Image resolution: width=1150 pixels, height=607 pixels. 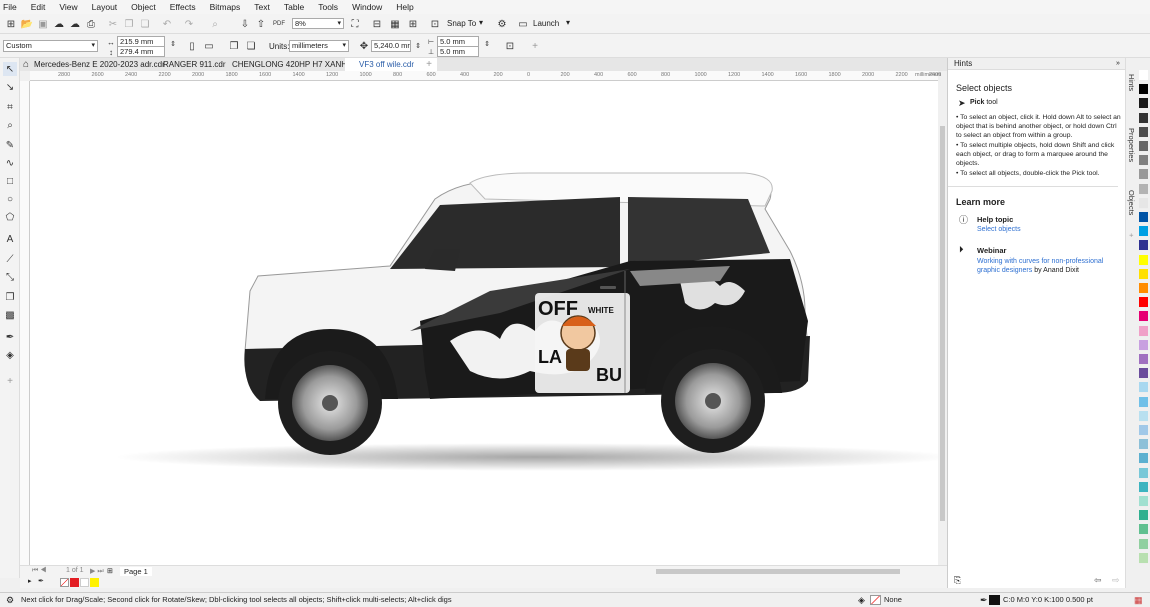 What do you see at coordinates (113, 24) in the screenshot?
I see `cut-icon: ✂` at bounding box center [113, 24].